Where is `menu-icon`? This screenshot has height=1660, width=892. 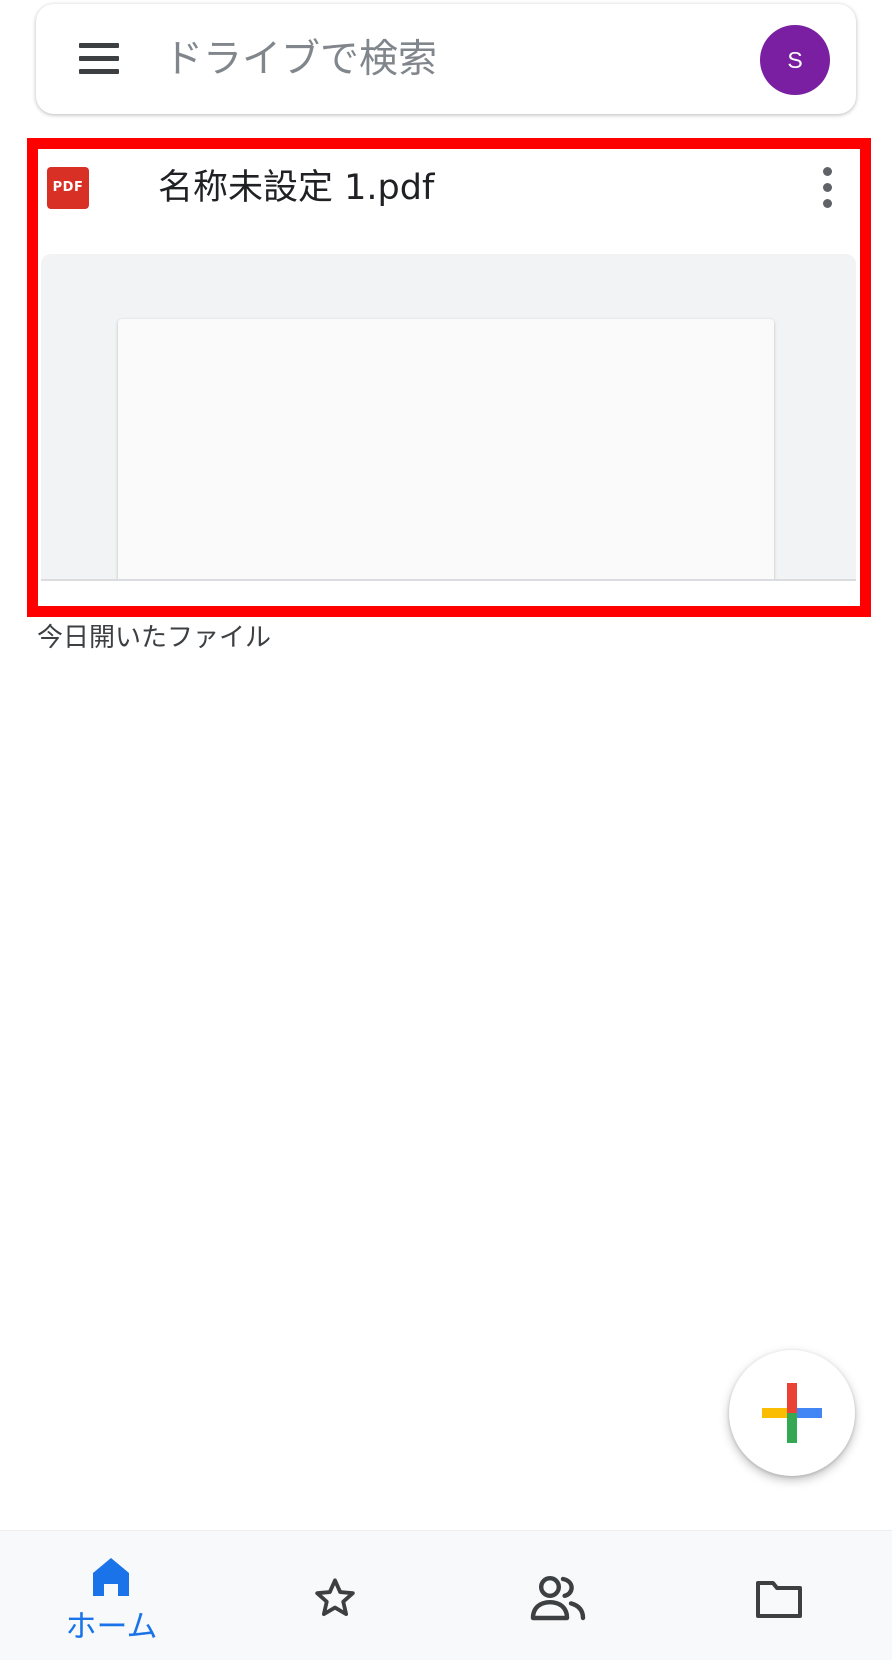 menu-icon is located at coordinates (99, 59).